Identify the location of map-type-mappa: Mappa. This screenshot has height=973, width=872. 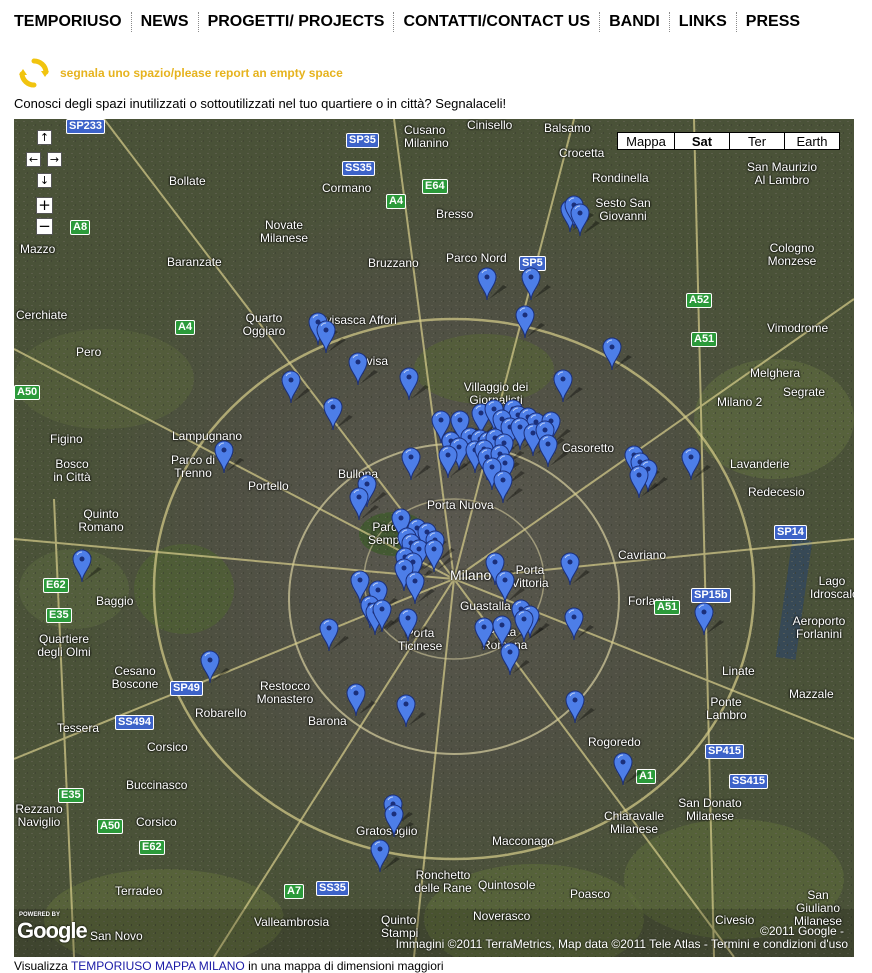
(646, 141).